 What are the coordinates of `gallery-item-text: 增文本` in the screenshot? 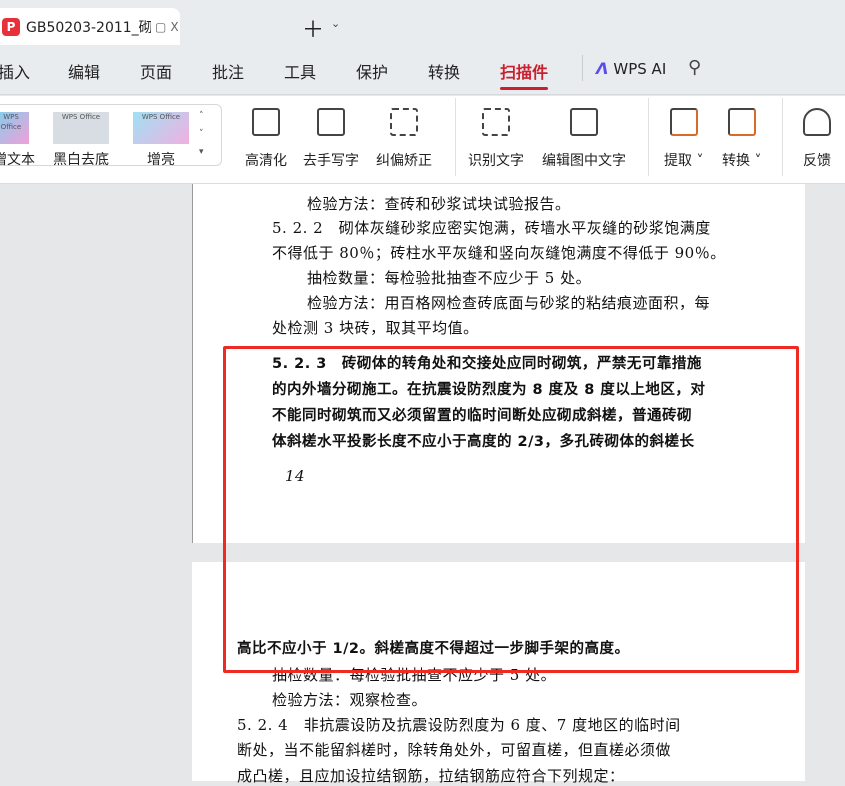 It's located at (17, 159).